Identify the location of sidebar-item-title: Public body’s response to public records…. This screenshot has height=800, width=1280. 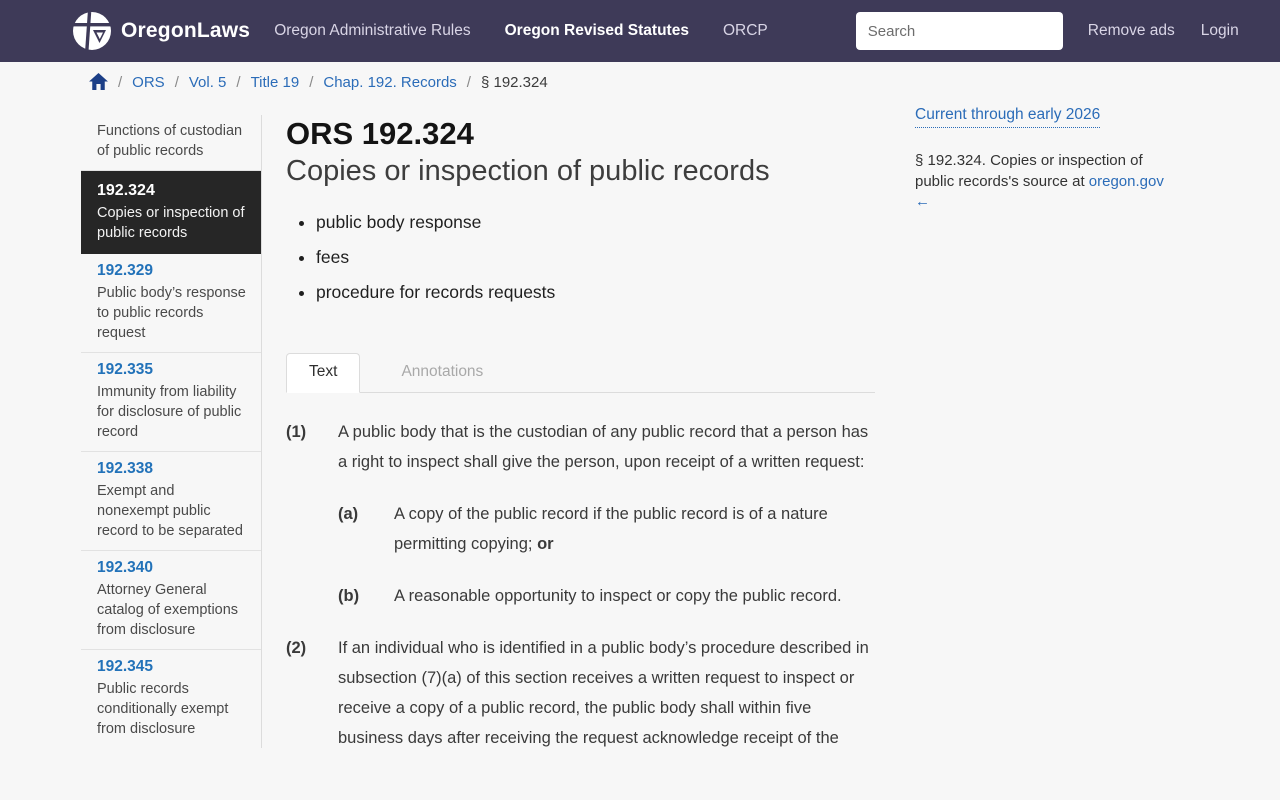
(171, 313).